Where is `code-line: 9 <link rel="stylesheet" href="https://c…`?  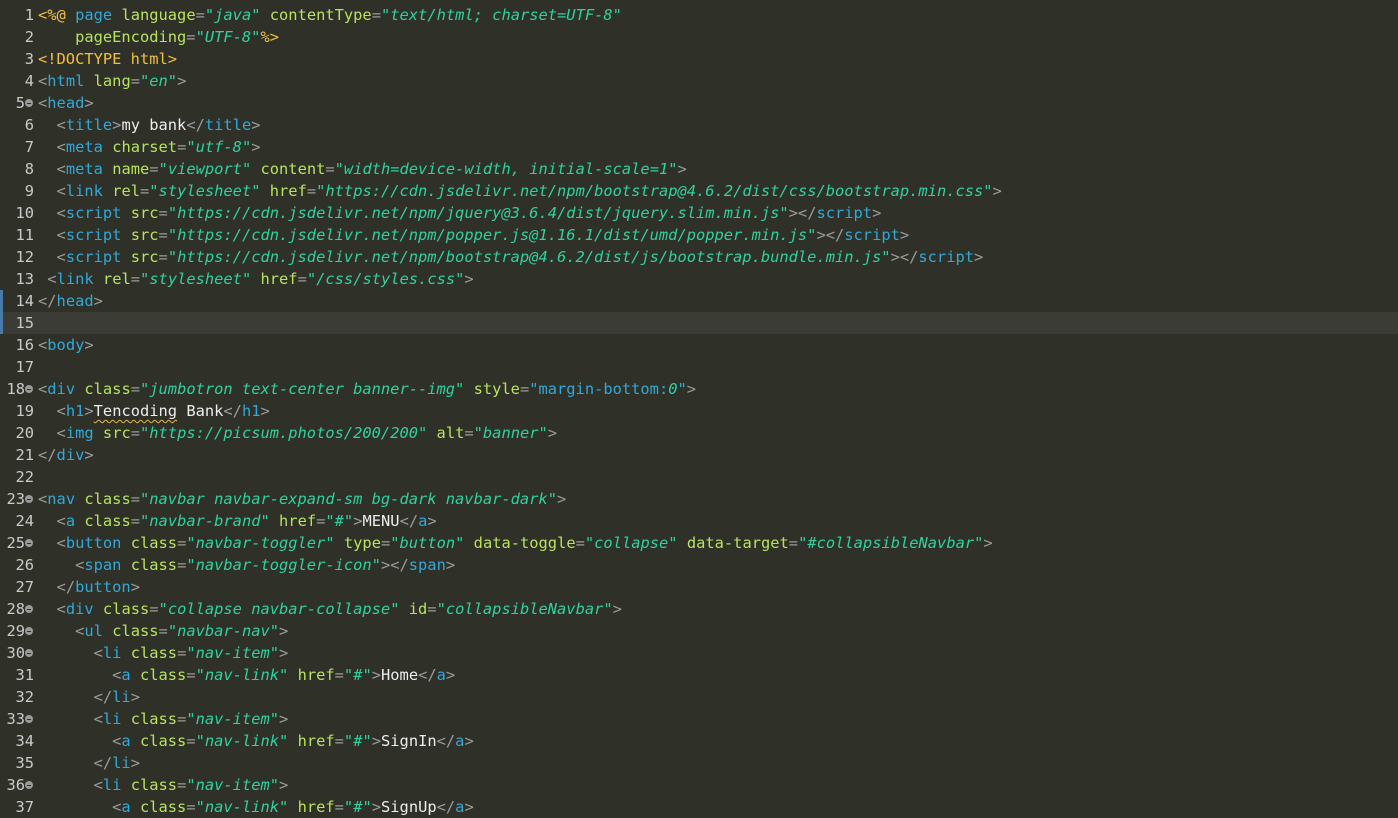
code-line: 9 <link rel="stylesheet" href="https://c… is located at coordinates (699, 191).